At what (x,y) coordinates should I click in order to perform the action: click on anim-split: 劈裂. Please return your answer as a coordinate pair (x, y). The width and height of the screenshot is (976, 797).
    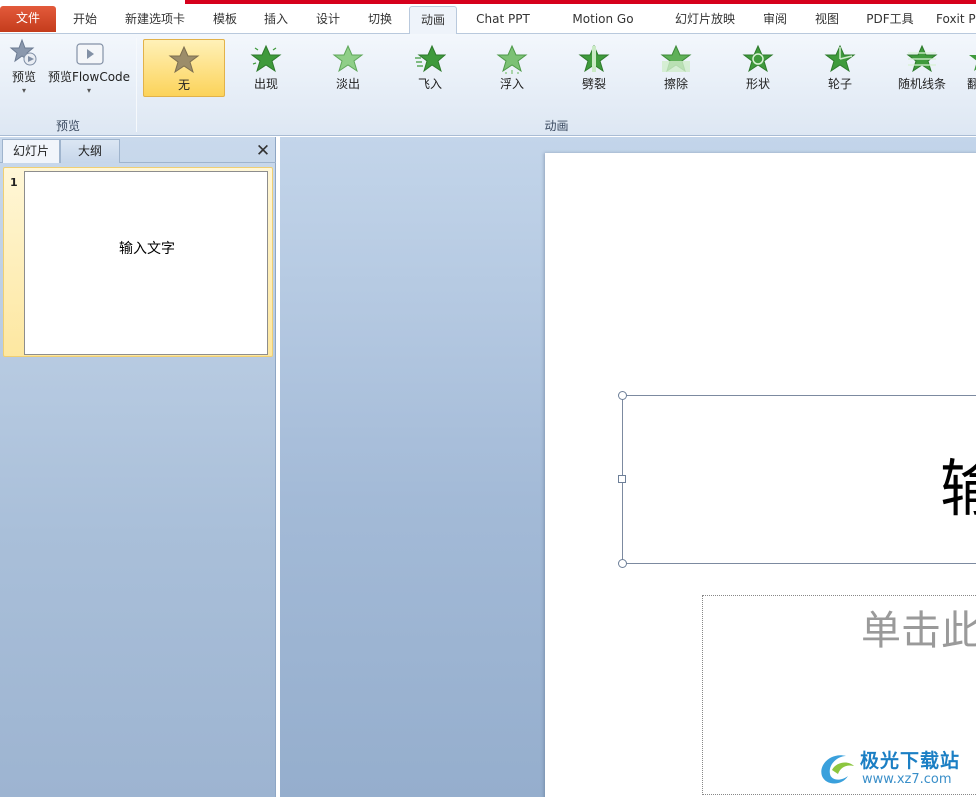
    Looking at the image, I should click on (594, 68).